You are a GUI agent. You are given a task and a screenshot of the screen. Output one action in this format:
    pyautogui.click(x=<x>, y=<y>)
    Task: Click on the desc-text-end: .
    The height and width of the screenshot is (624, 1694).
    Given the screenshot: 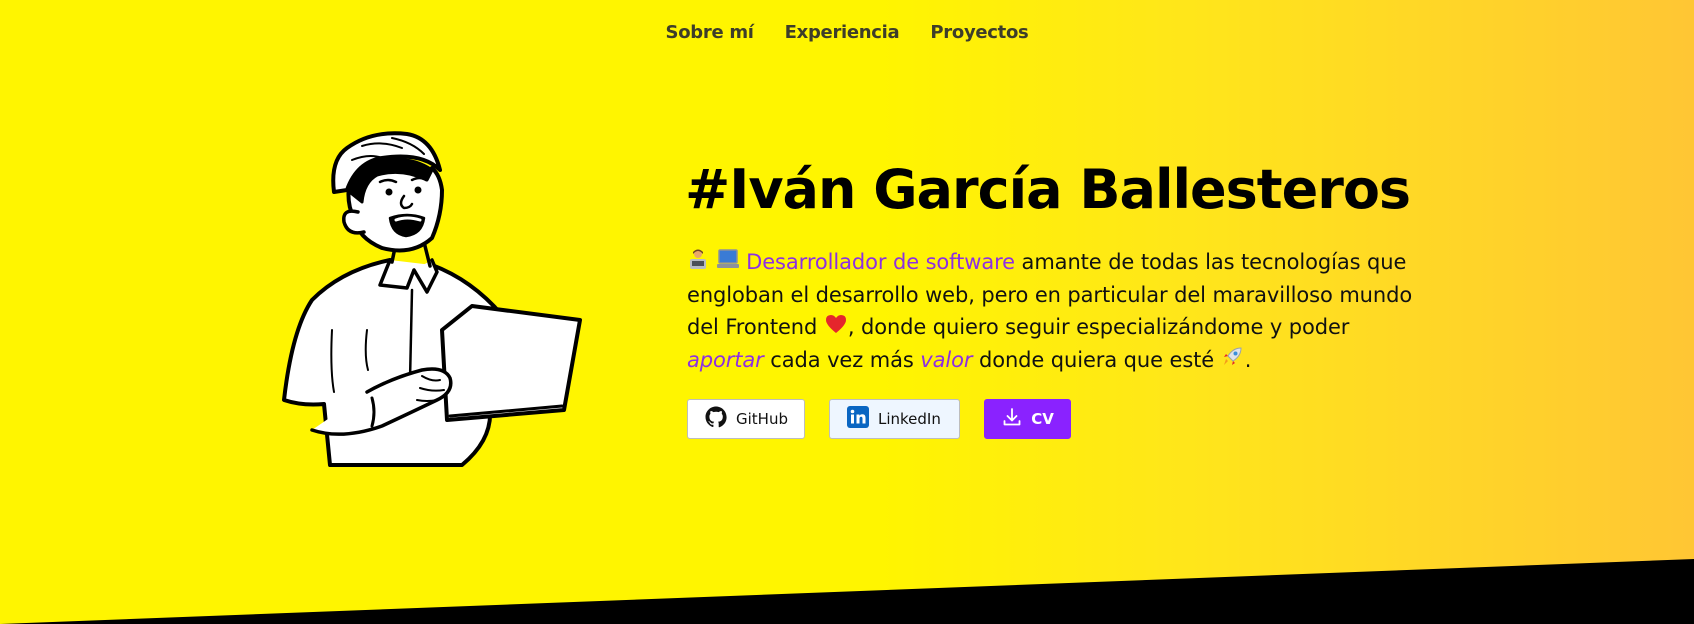 What is the action you would take?
    pyautogui.click(x=1248, y=360)
    